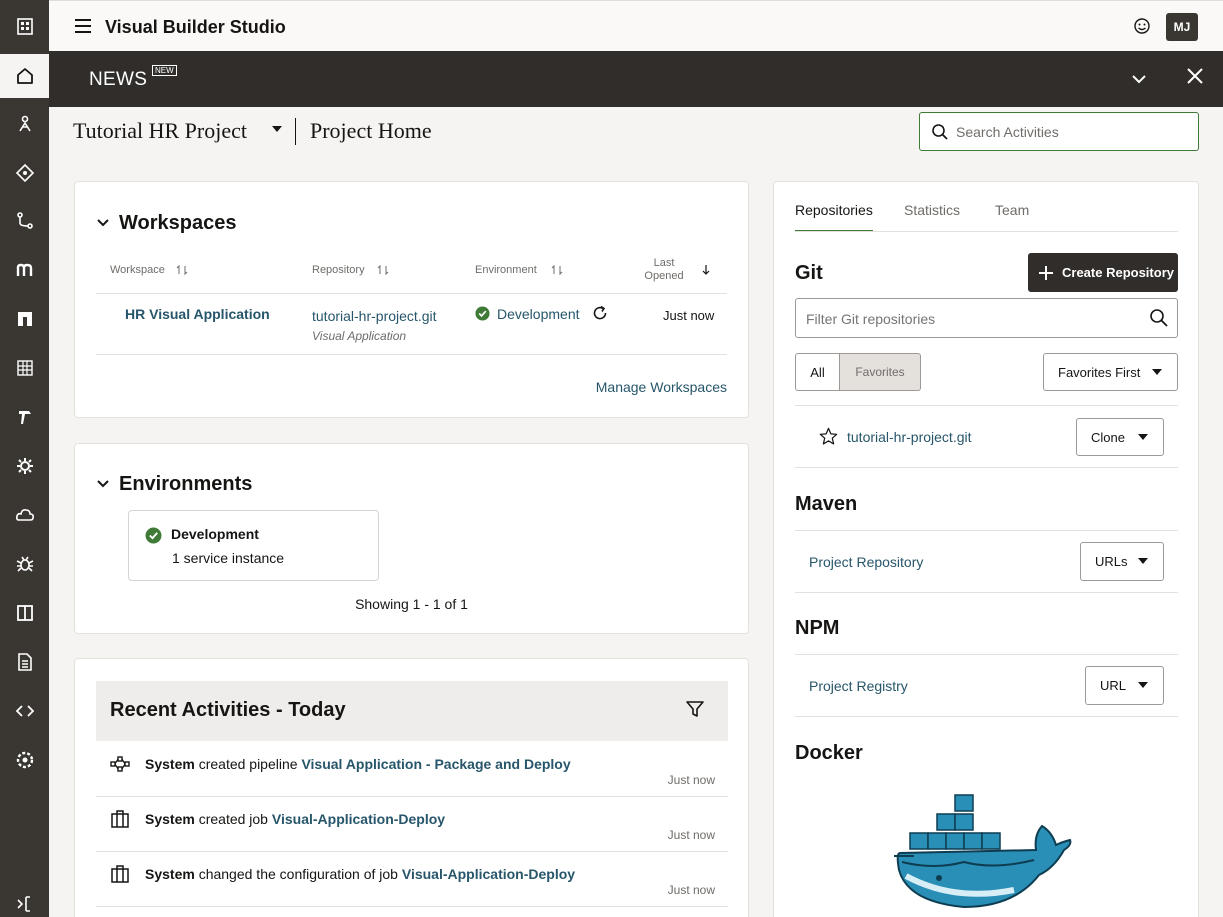 This screenshot has width=1223, height=917. I want to click on column-header-environment: Environment, so click(506, 270).